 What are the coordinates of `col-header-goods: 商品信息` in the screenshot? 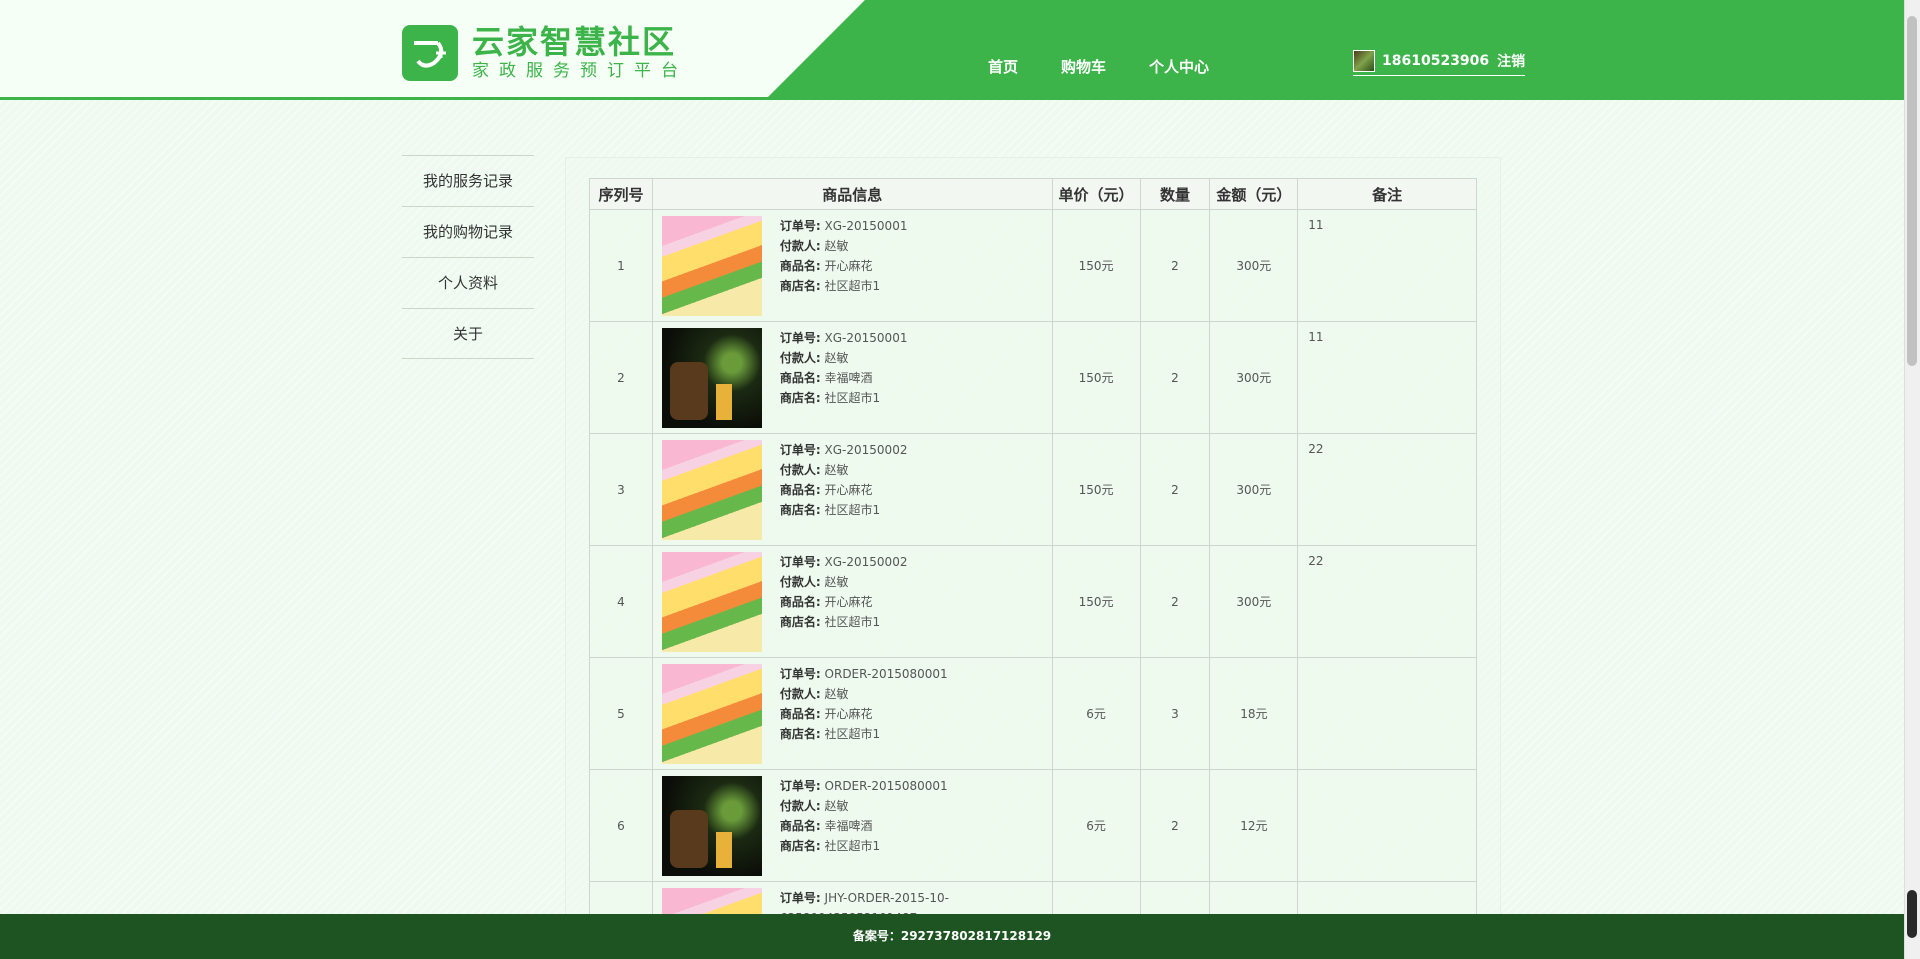 It's located at (852, 194).